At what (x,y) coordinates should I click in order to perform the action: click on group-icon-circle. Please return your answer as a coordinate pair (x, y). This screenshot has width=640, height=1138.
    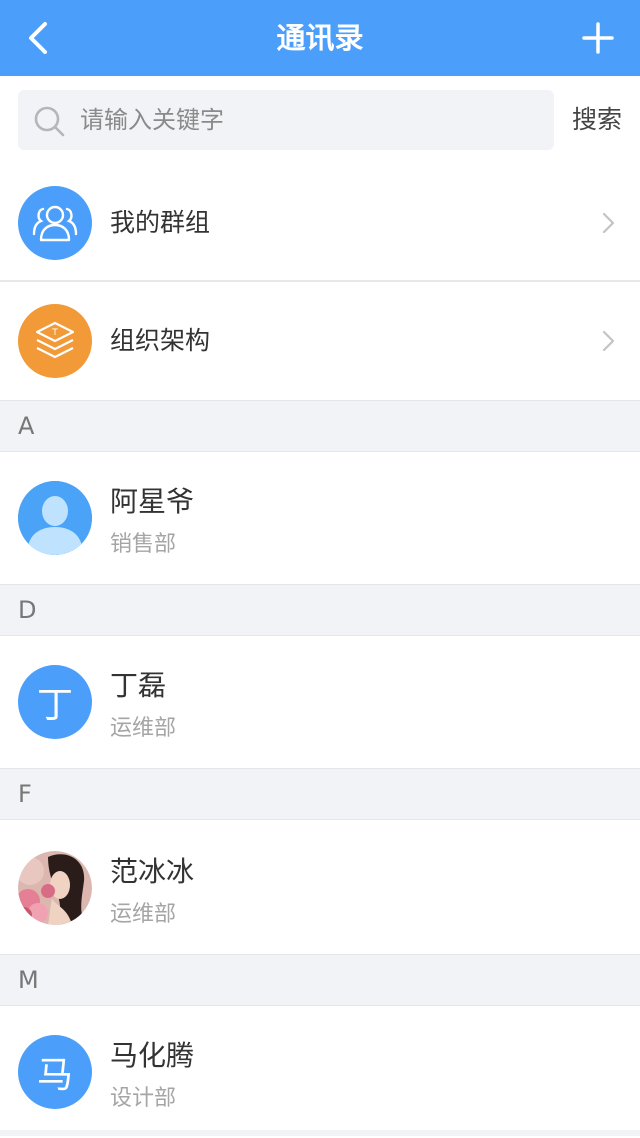
    Looking at the image, I should click on (55, 223).